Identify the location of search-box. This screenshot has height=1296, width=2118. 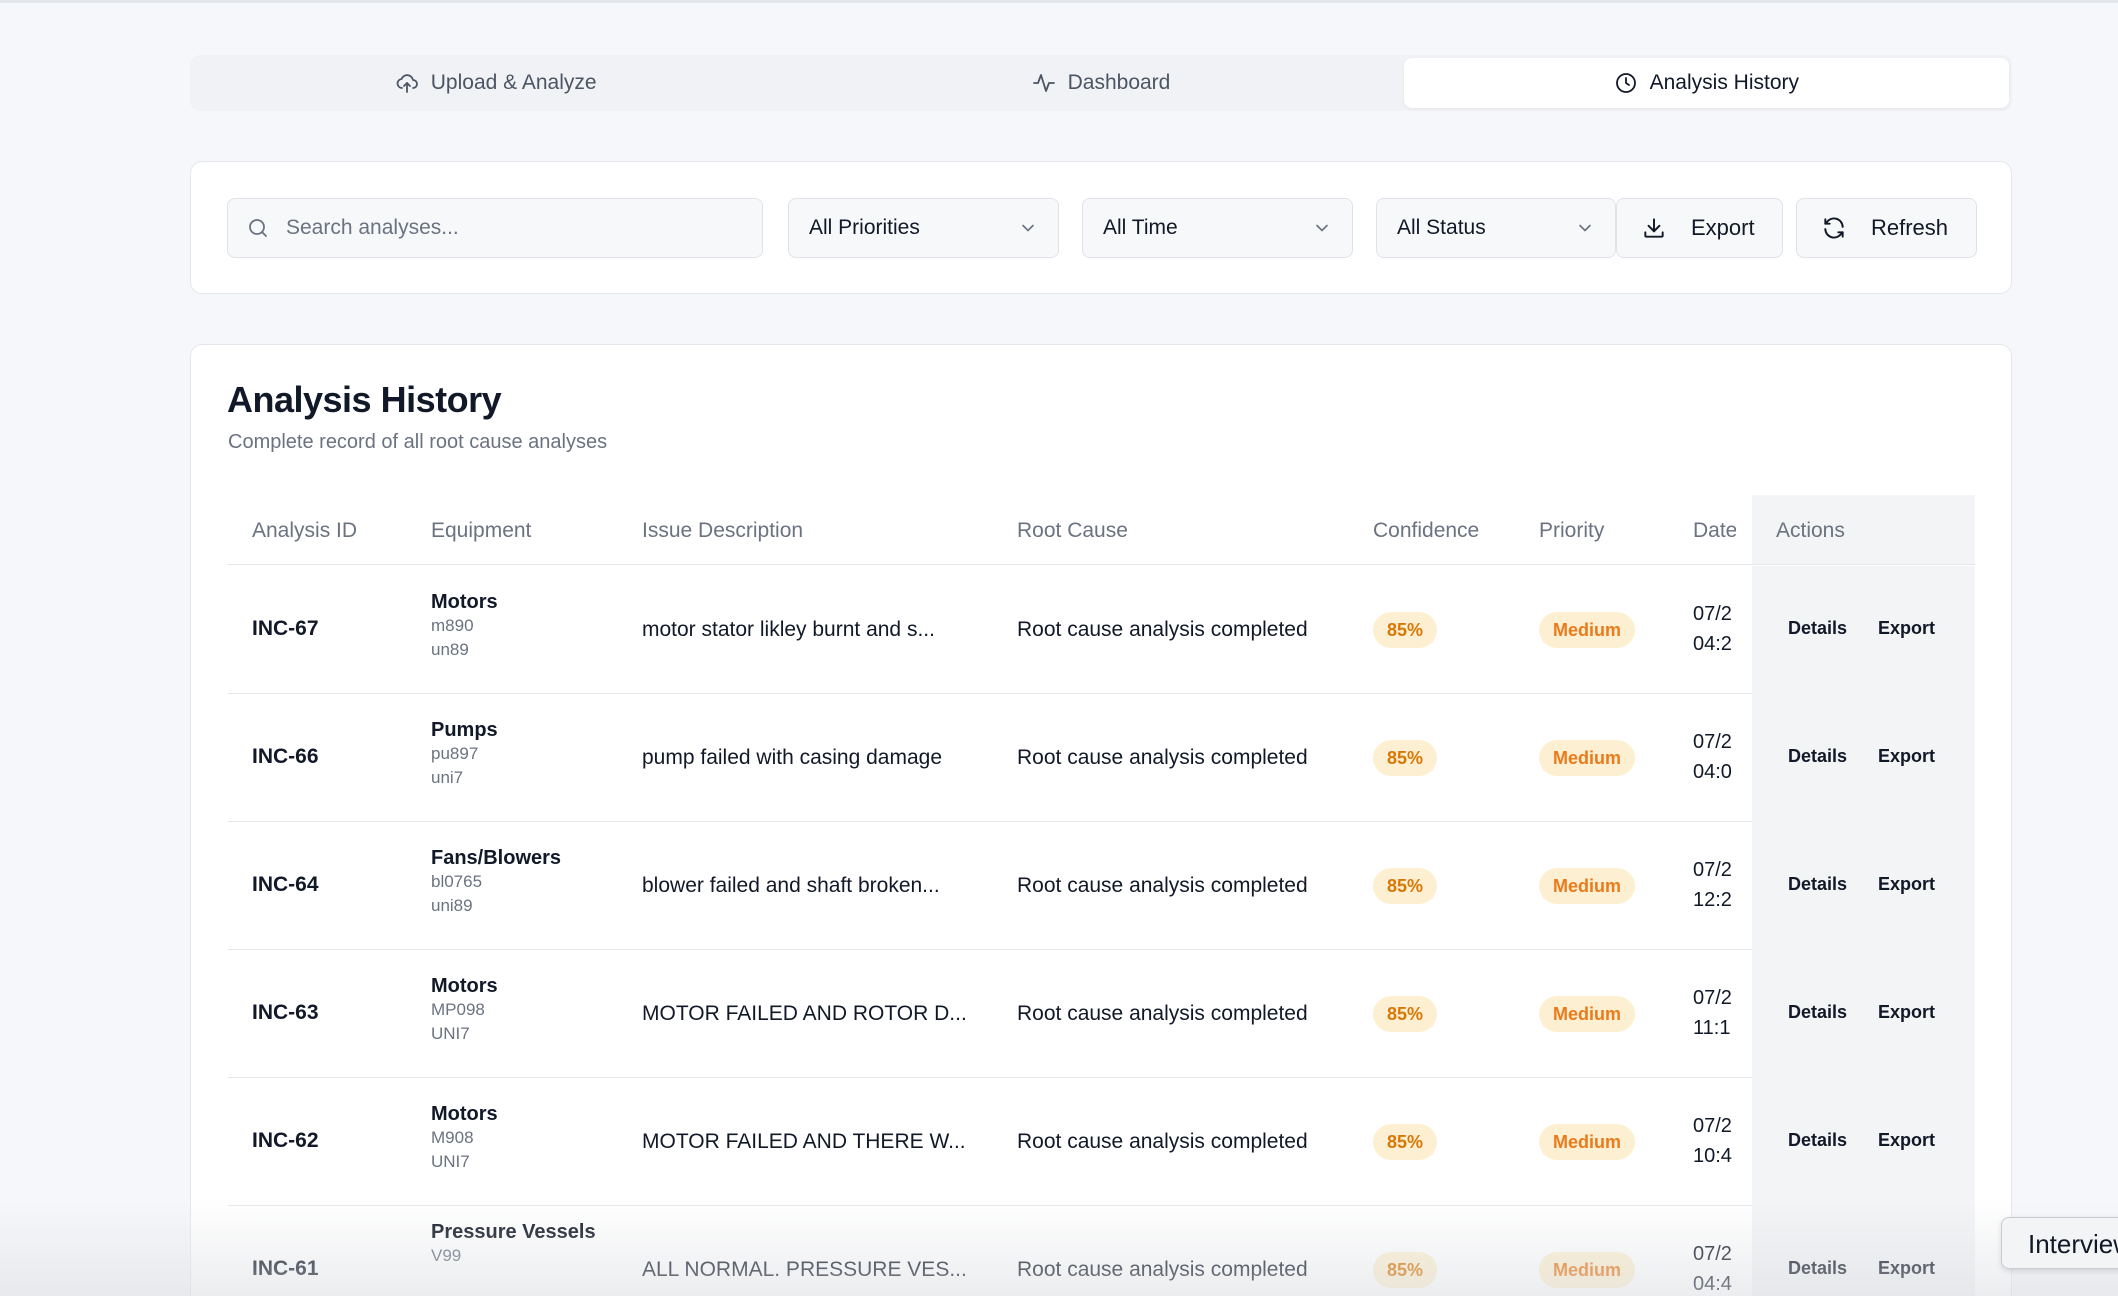
(495, 228).